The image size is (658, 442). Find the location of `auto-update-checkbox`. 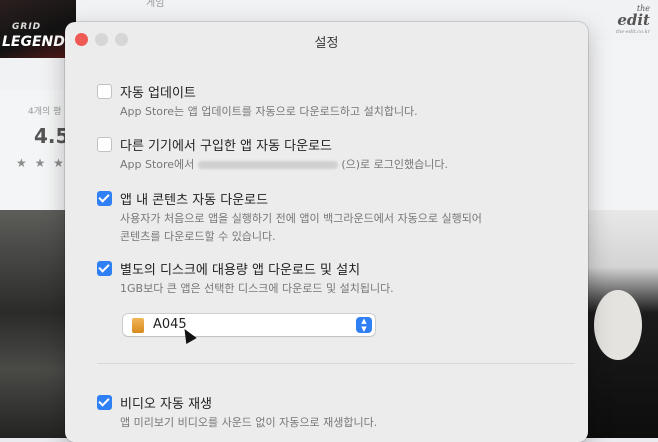

auto-update-checkbox is located at coordinates (104, 91).